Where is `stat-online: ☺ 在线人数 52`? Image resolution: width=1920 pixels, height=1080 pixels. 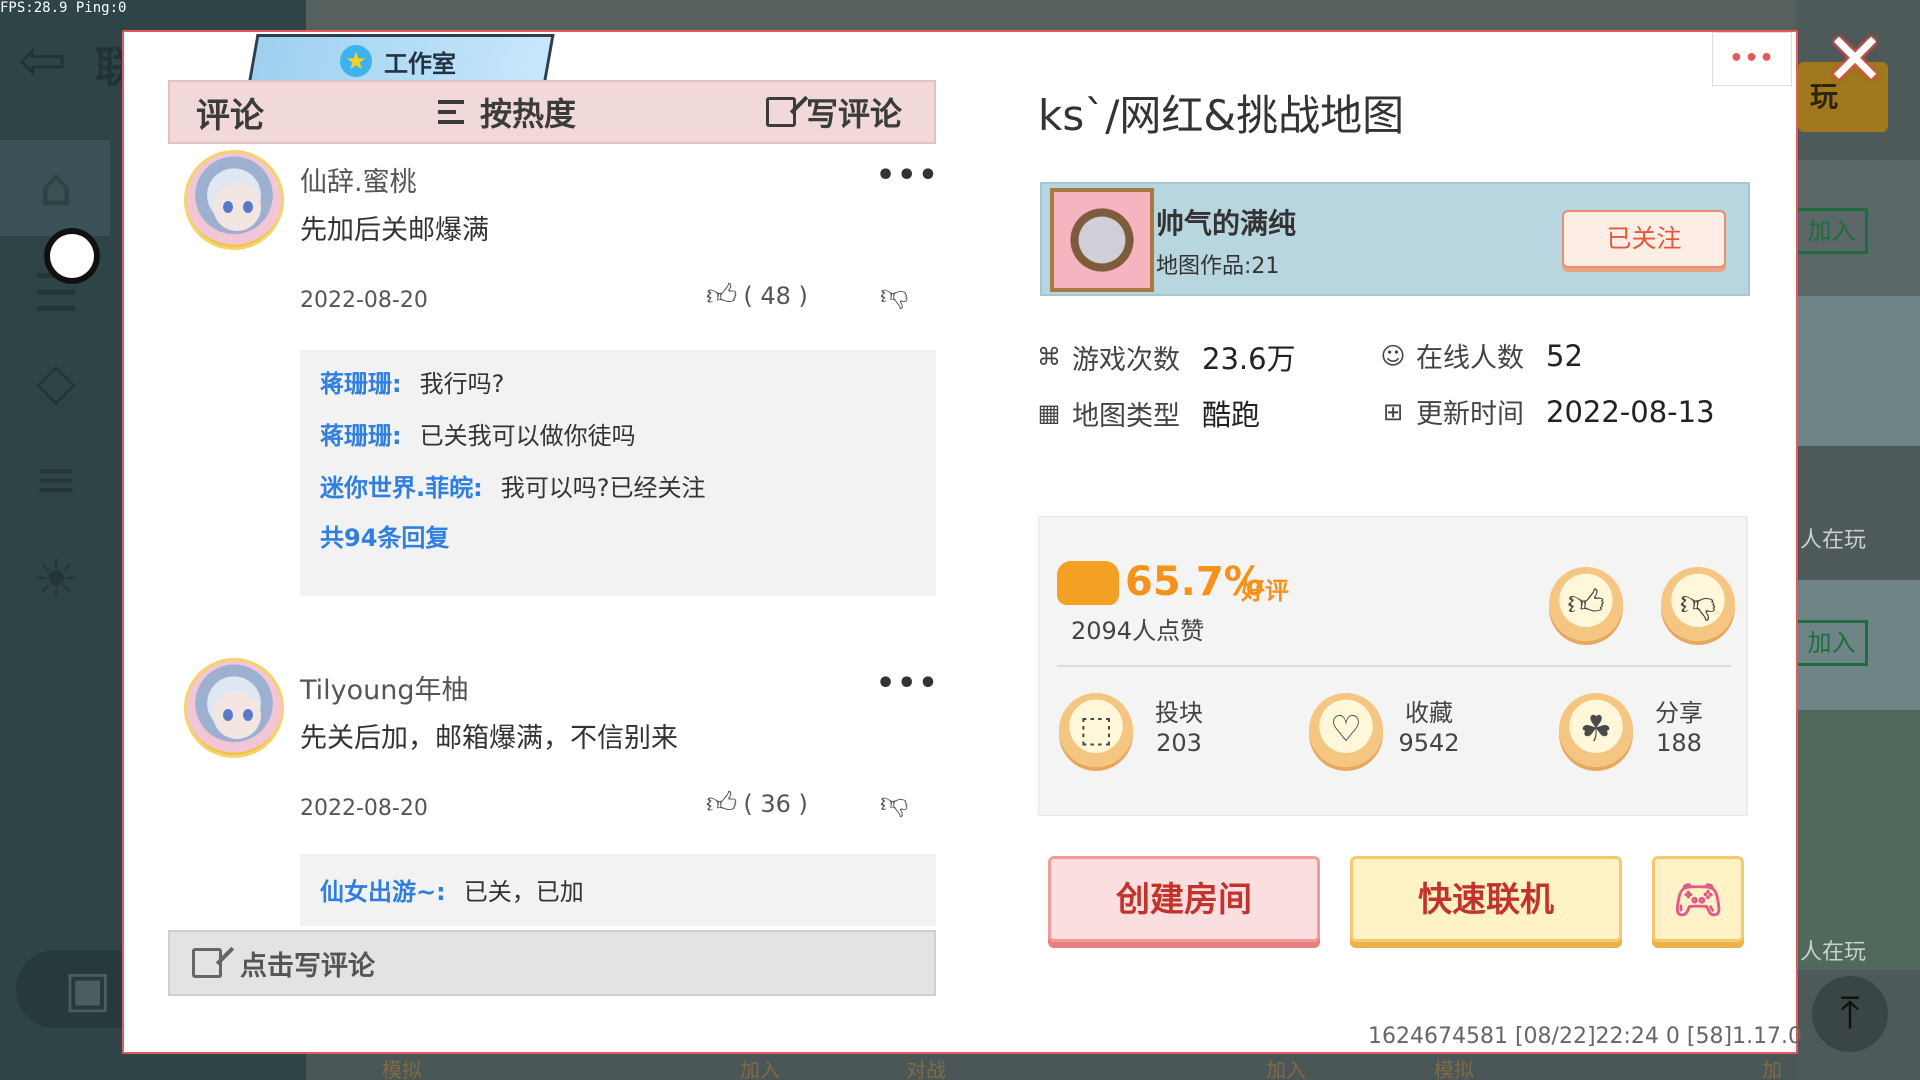 stat-online: ☺ 在线人数 52 is located at coordinates (1481, 355).